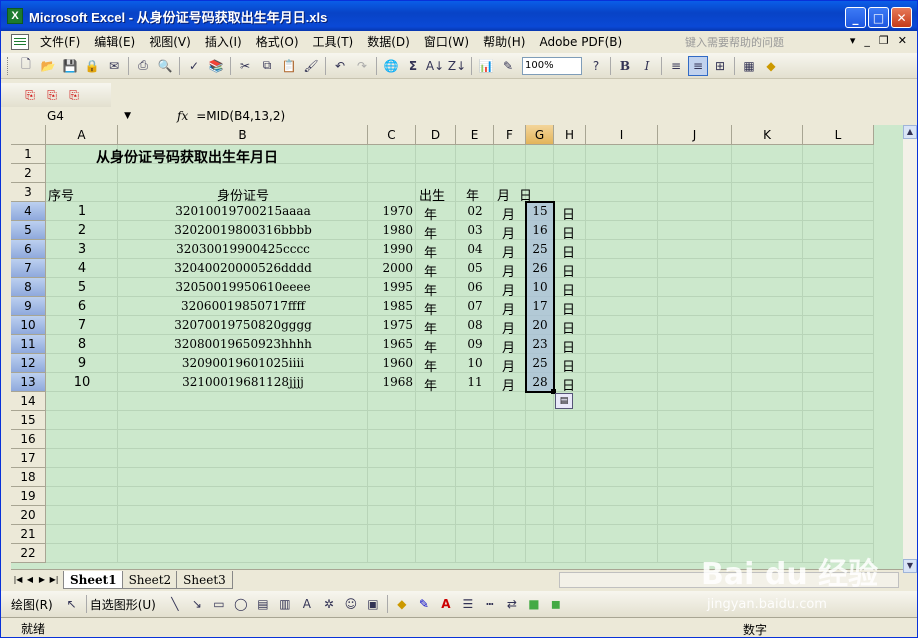 The height and width of the screenshot is (638, 918). What do you see at coordinates (20, 42) in the screenshot?
I see `workbook-icon` at bounding box center [20, 42].